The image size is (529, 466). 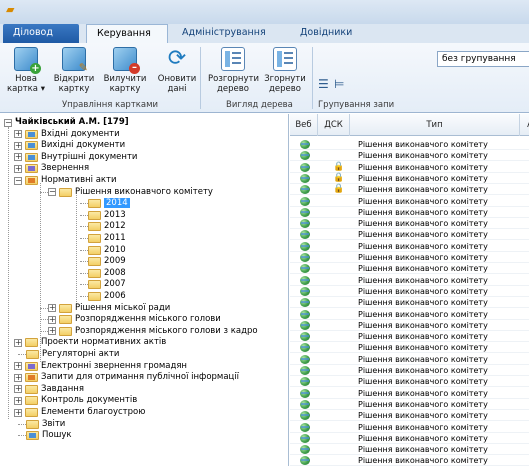 What do you see at coordinates (107, 215) in the screenshot?
I see `tree-node: 2013` at bounding box center [107, 215].